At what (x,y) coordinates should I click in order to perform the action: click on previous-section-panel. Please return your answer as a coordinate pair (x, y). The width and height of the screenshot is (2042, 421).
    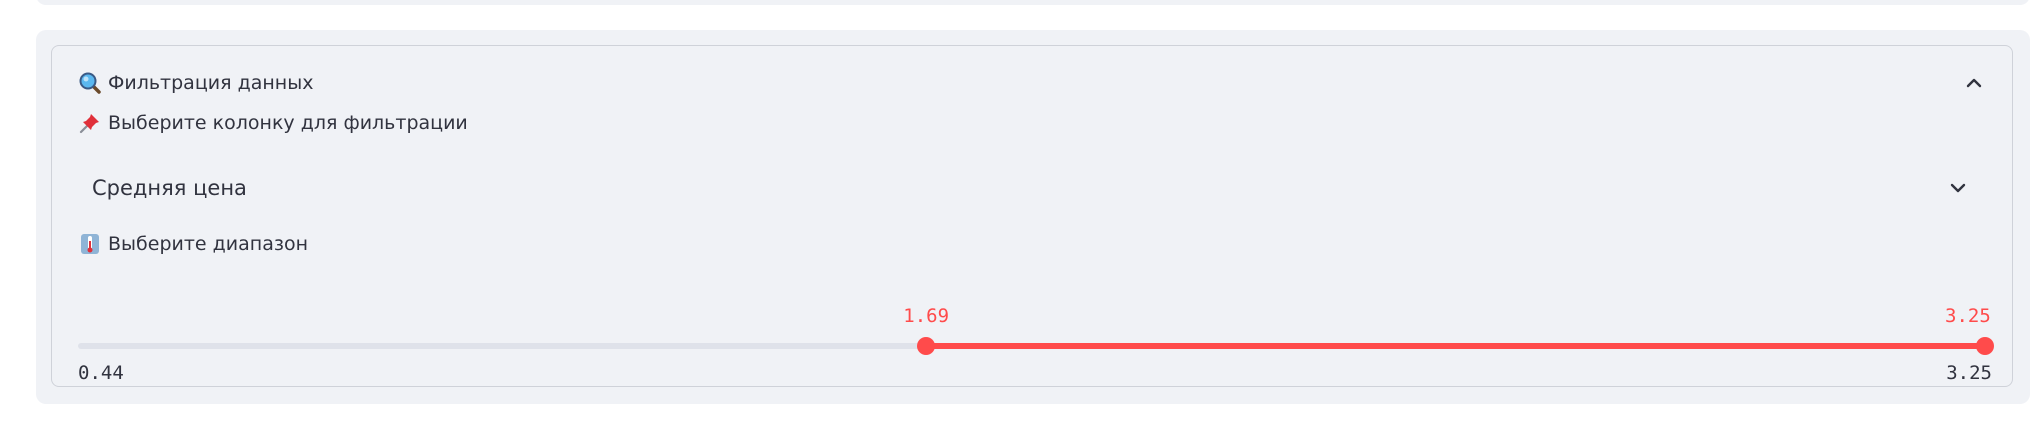
    Looking at the image, I should click on (1033, 2).